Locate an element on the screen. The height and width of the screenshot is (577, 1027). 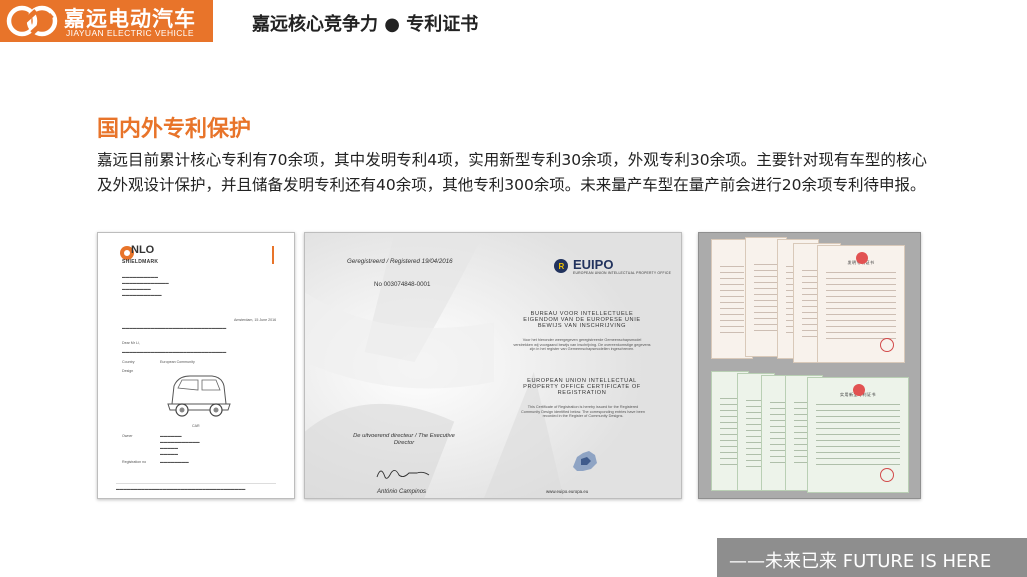
letter-date: Amsterdam, 15 June 2016 is located at coordinates (255, 320).